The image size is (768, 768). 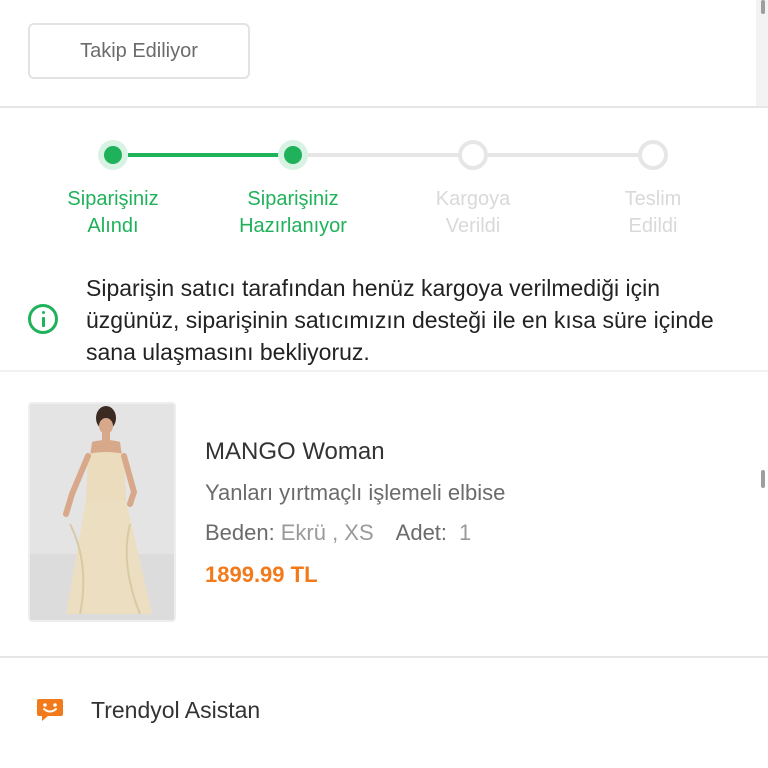 I want to click on step-label-delivered: Teslim Edildi, so click(x=653, y=213).